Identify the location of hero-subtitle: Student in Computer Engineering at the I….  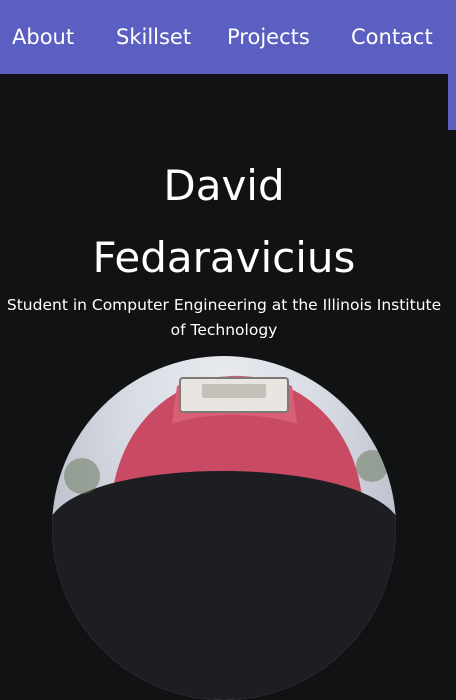
(224, 318).